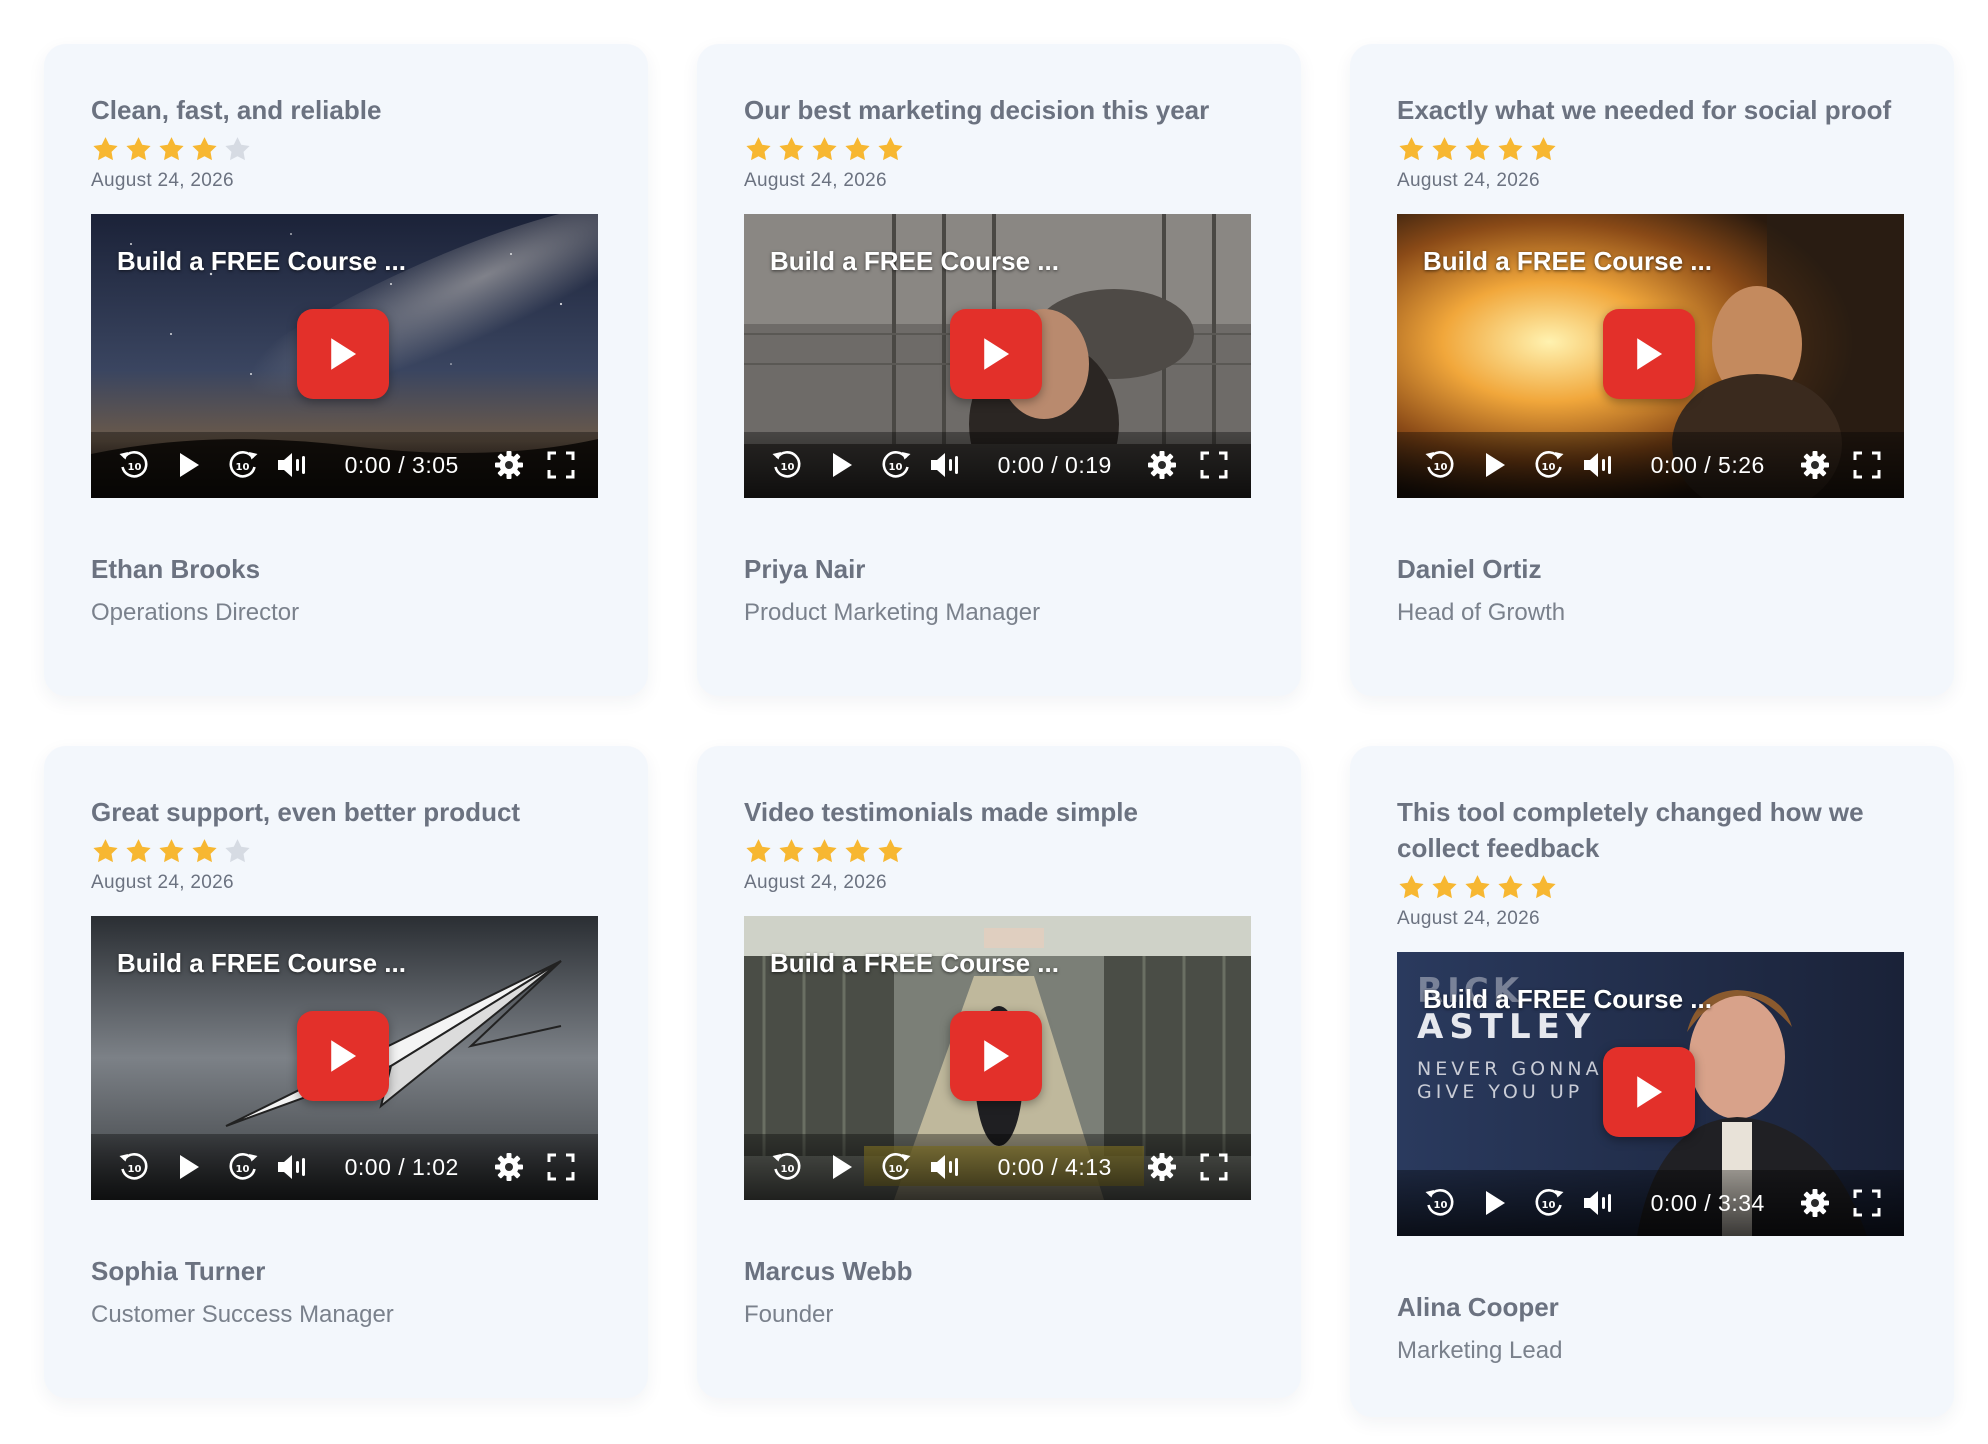 The image size is (1988, 1444). What do you see at coordinates (1707, 1202) in the screenshot?
I see `video-time: 0:00 / 3:34` at bounding box center [1707, 1202].